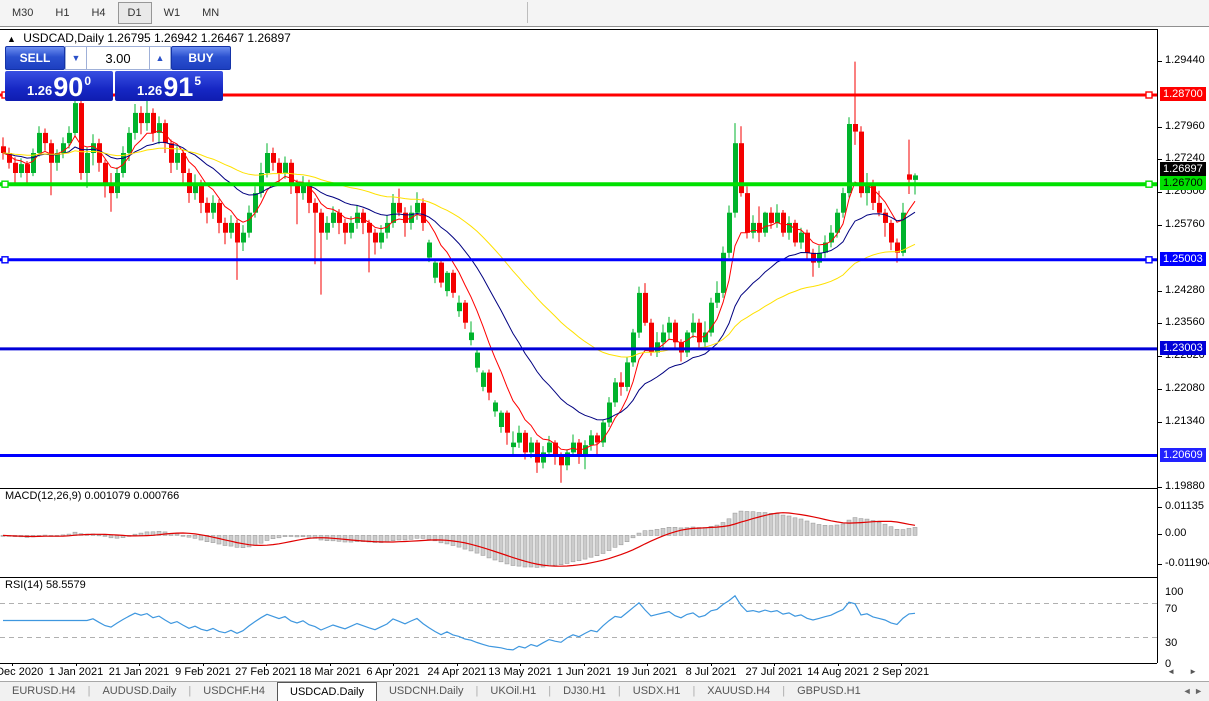 This screenshot has height=701, width=1209. What do you see at coordinates (604, 13) in the screenshot?
I see `timeframe-toolbar: M30 H1 H4 D1 W1 MN` at bounding box center [604, 13].